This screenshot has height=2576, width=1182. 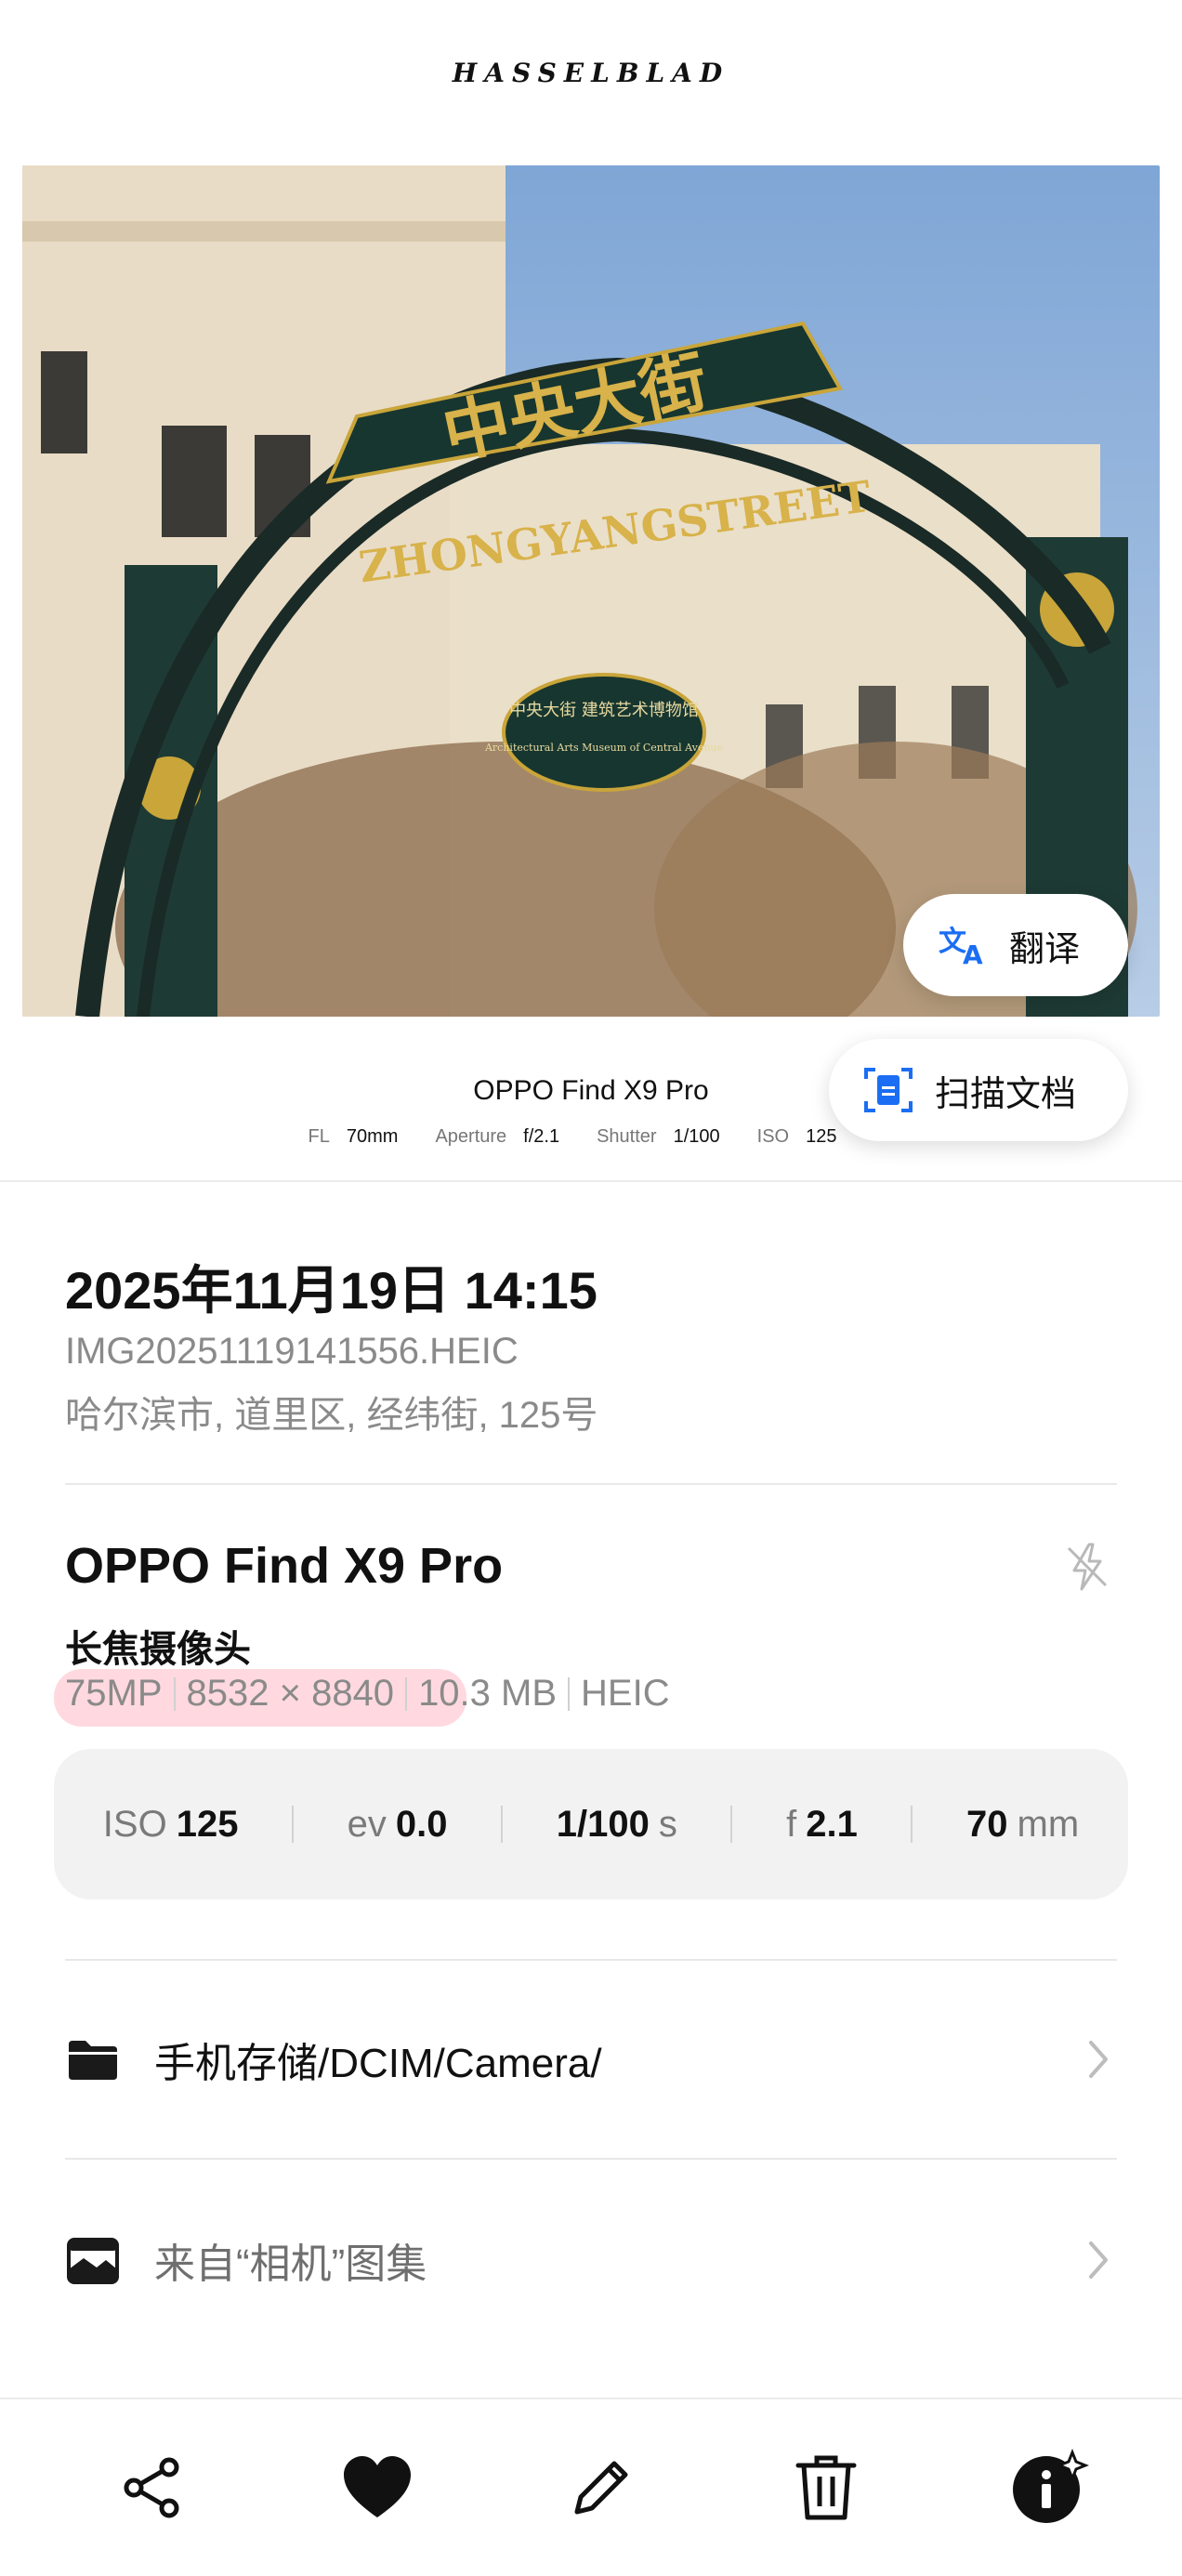 What do you see at coordinates (171, 1825) in the screenshot?
I see `exif-iso: ISO 125` at bounding box center [171, 1825].